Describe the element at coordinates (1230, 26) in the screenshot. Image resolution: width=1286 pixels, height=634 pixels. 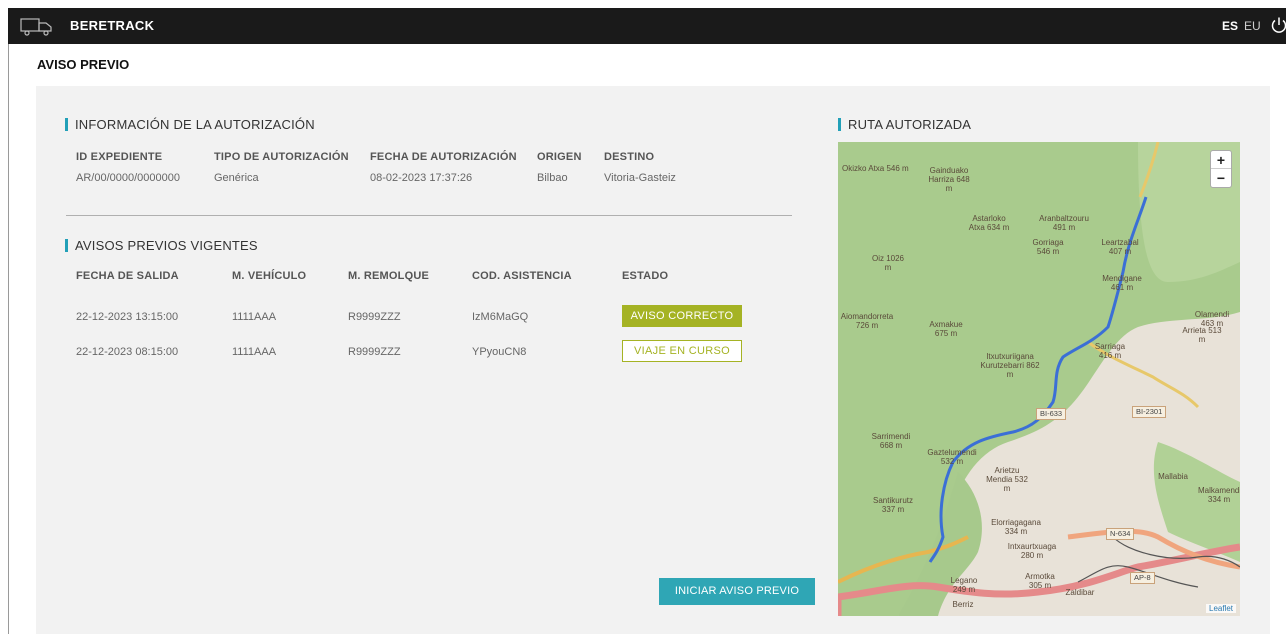
I see `lang-es-link: ES` at that location.